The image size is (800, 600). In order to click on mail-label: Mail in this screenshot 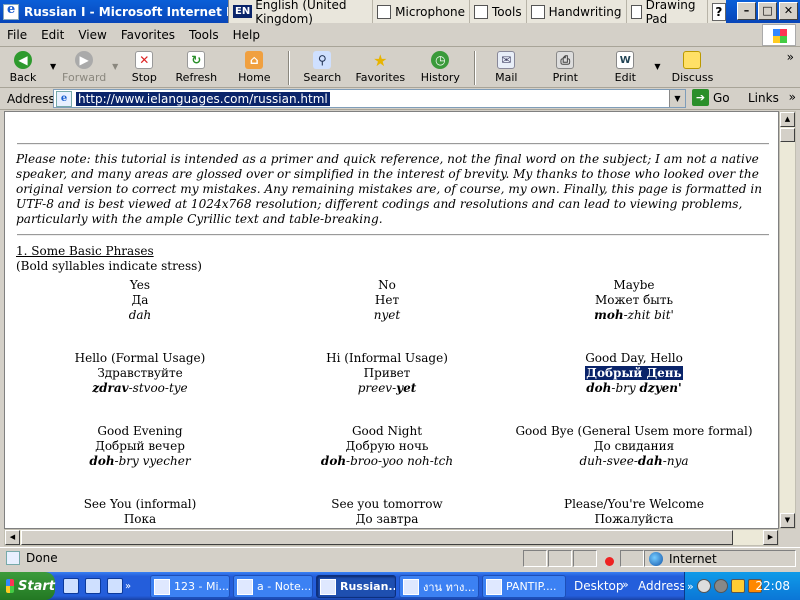, I will do `click(506, 77)`.